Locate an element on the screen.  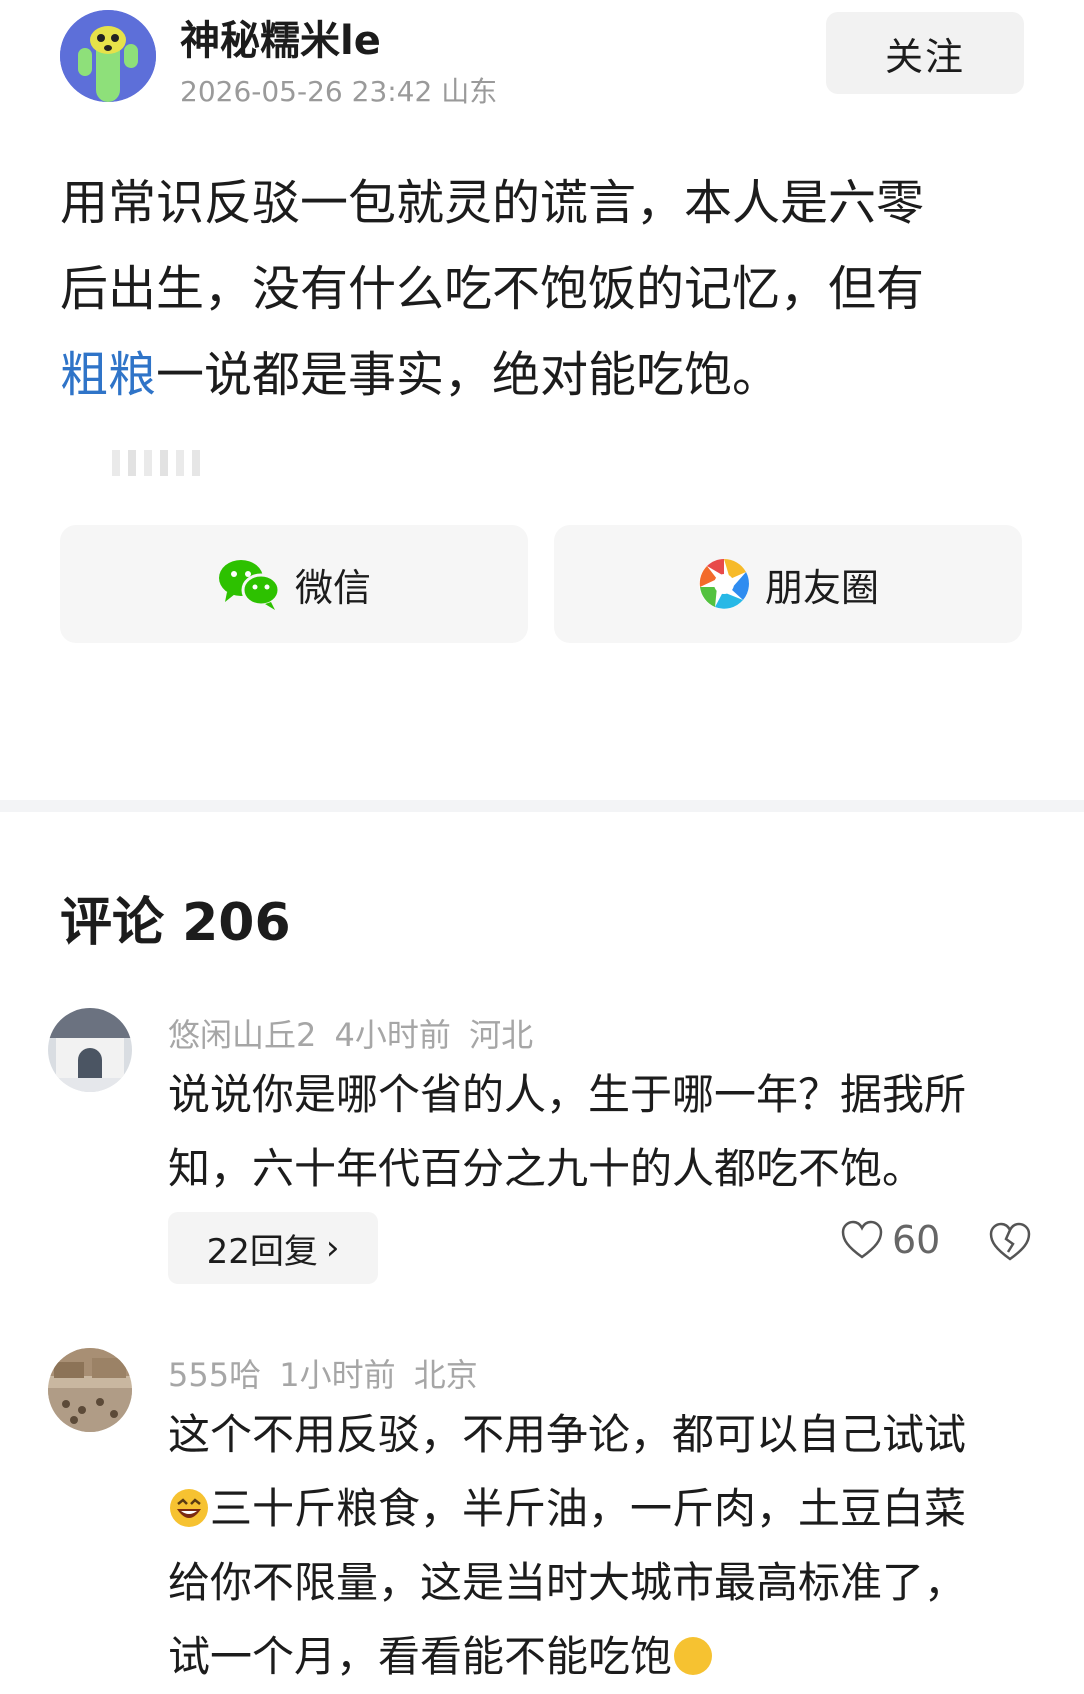
moments-camera-icon is located at coordinates (723, 583).